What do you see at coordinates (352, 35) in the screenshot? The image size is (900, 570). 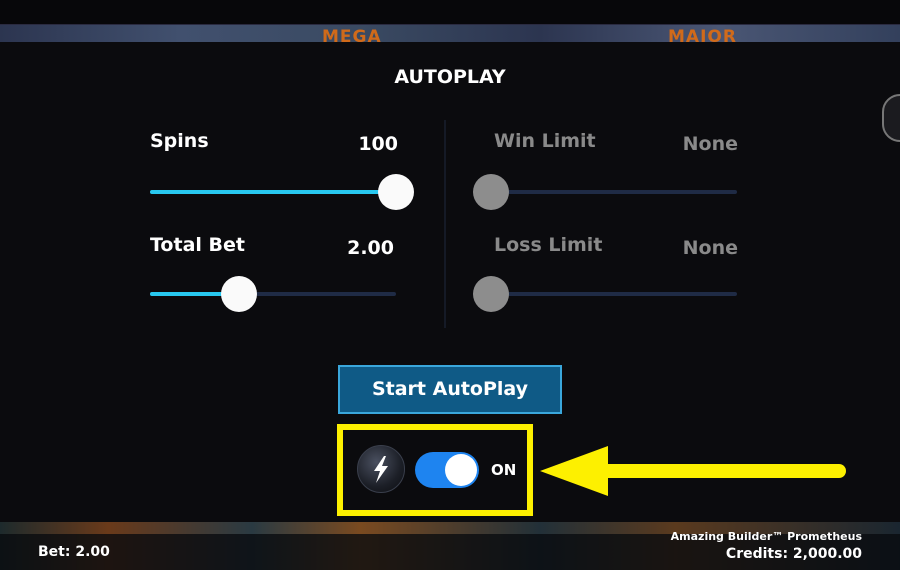 I see `jackpot-mega-label: MEGA` at bounding box center [352, 35].